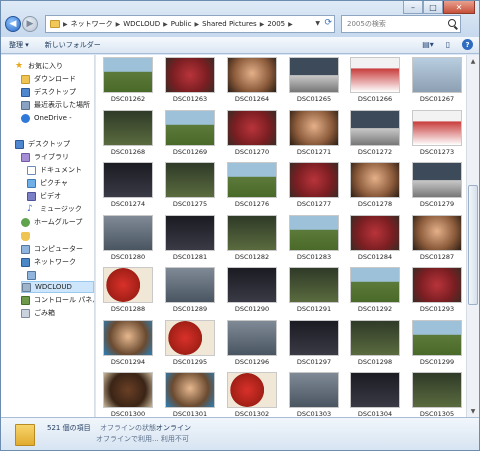 The width and height of the screenshot is (480, 451). Describe the element at coordinates (39, 66) in the screenshot. I see `nav-favorites: ★ お気に入り` at that location.